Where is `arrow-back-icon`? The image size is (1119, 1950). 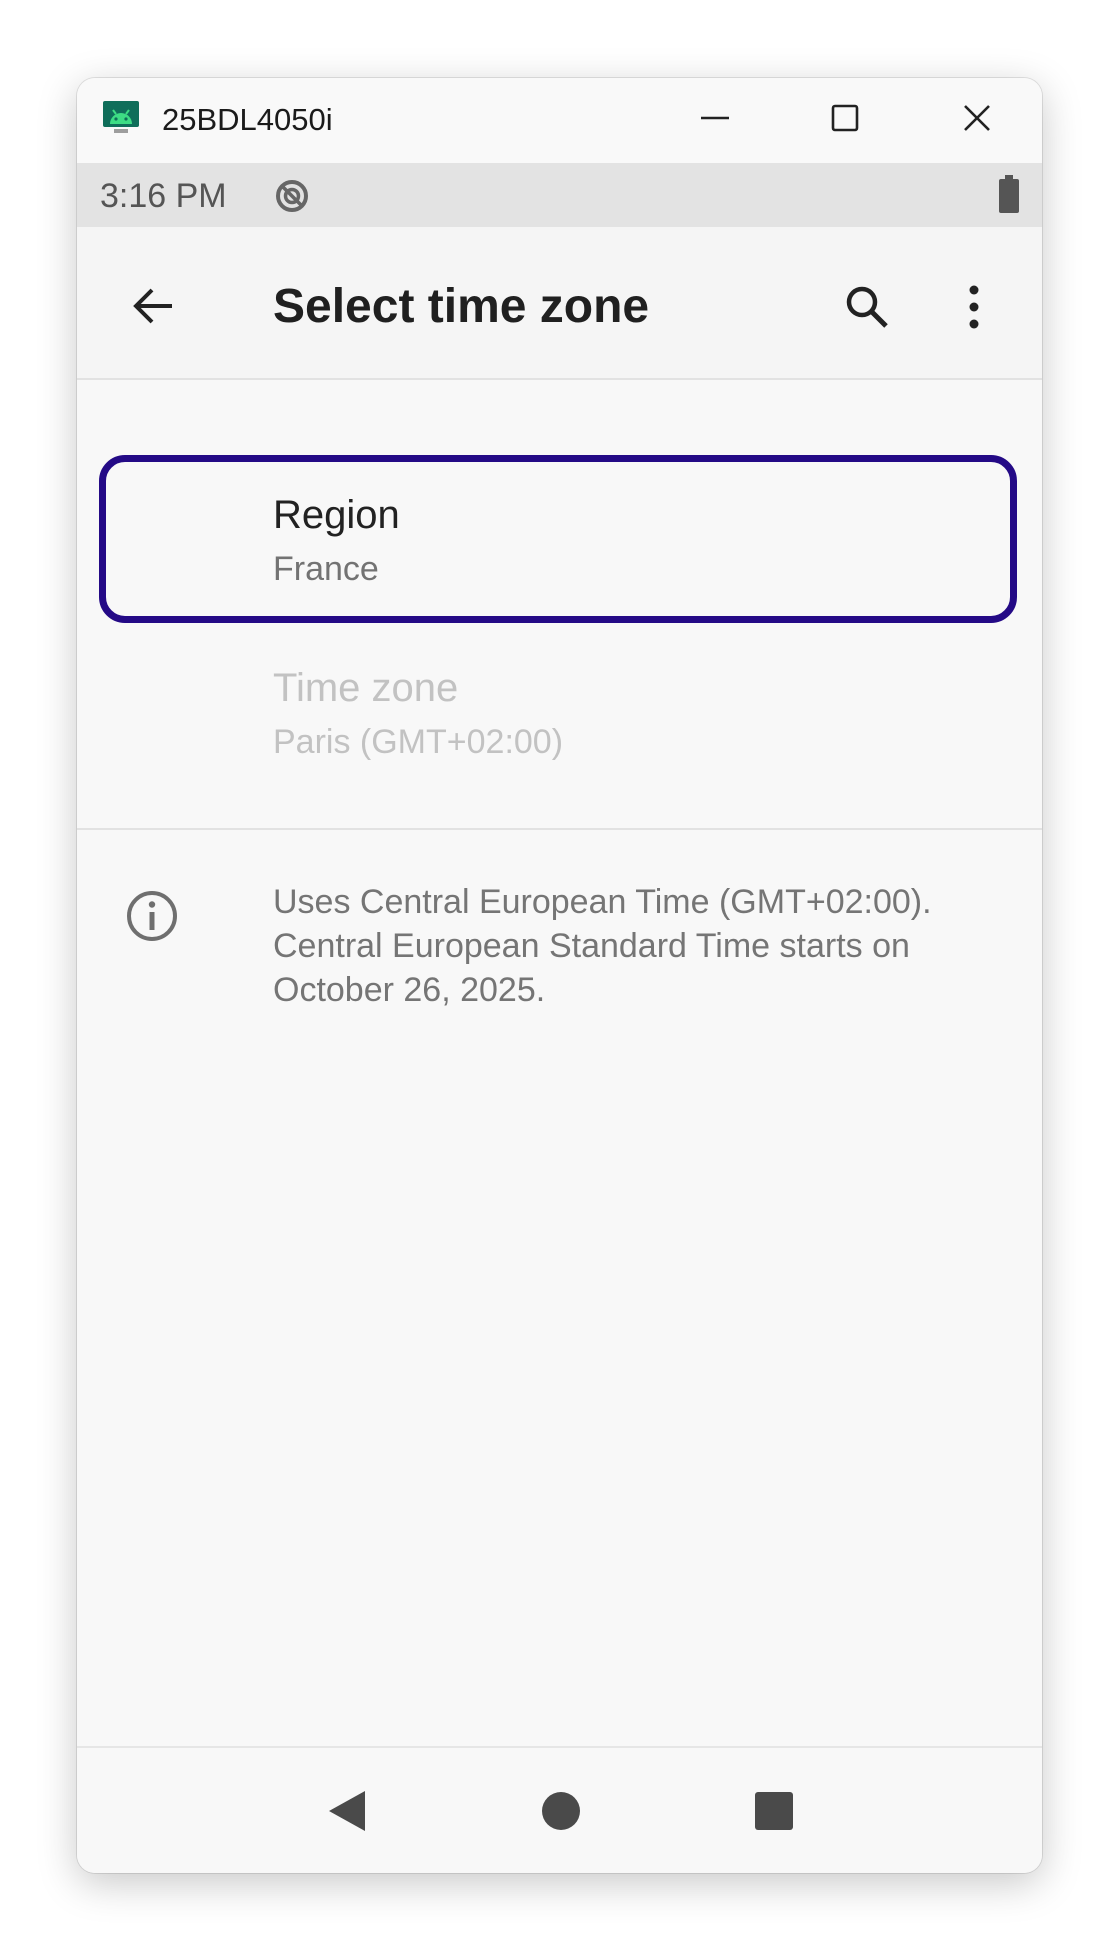 arrow-back-icon is located at coordinates (152, 306).